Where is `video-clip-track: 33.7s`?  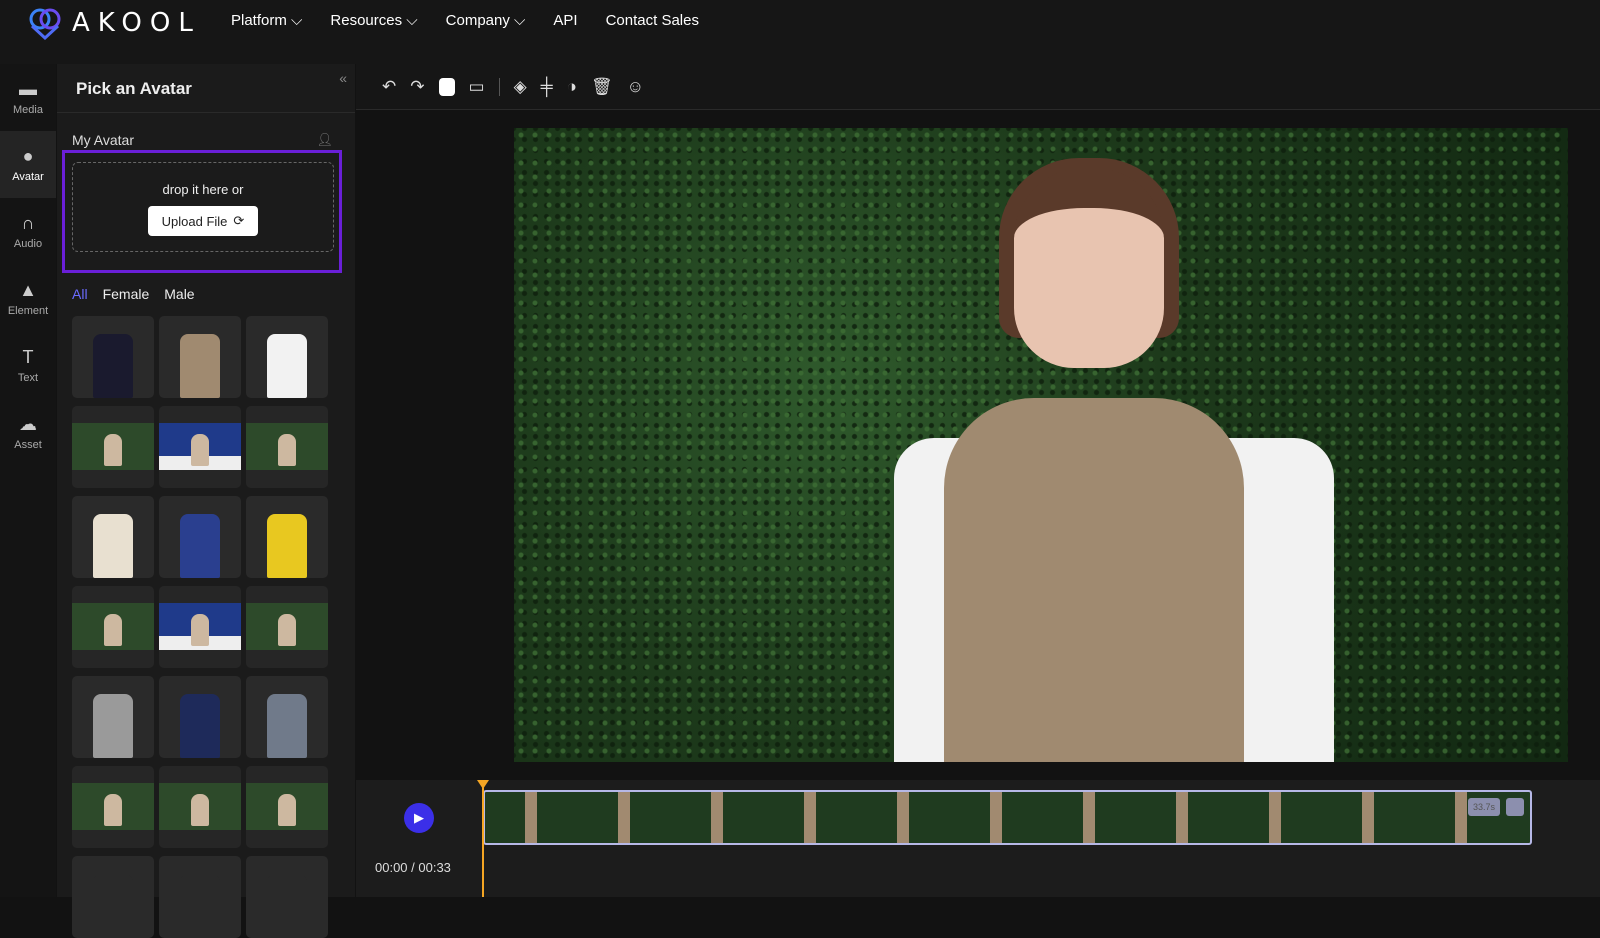 video-clip-track: 33.7s is located at coordinates (1007, 817).